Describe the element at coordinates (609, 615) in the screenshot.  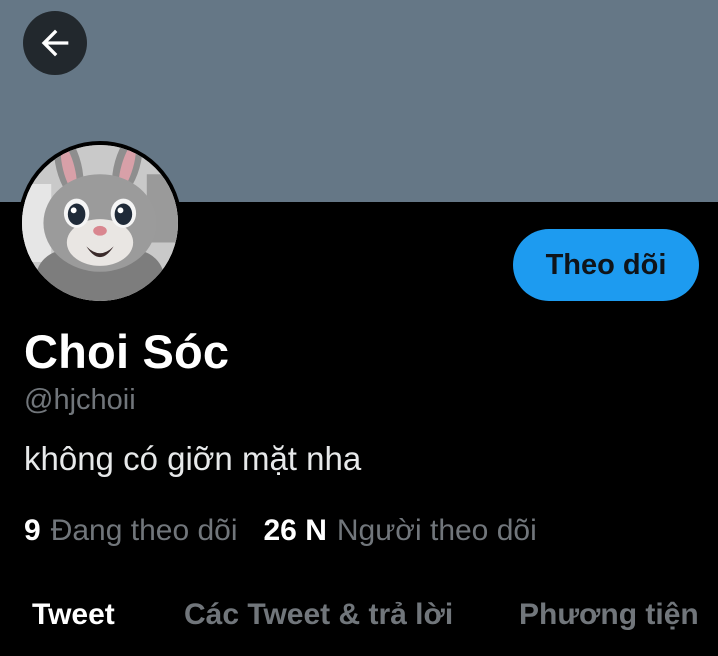
I see `tab-media: Phương tiện` at that location.